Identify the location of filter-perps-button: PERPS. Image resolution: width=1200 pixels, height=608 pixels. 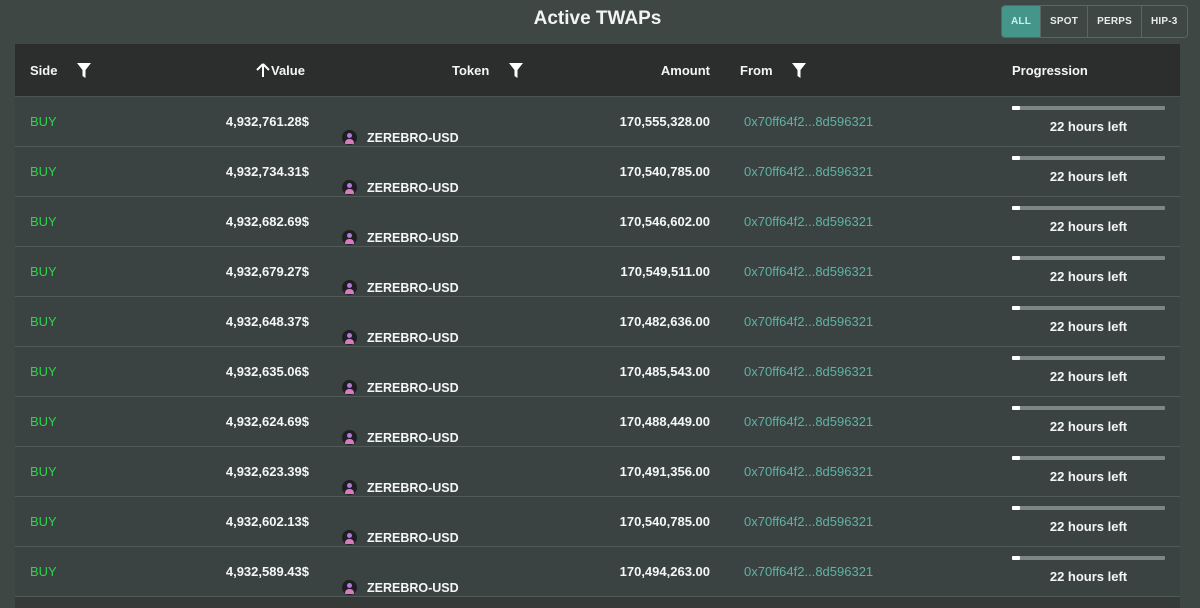
(1115, 21).